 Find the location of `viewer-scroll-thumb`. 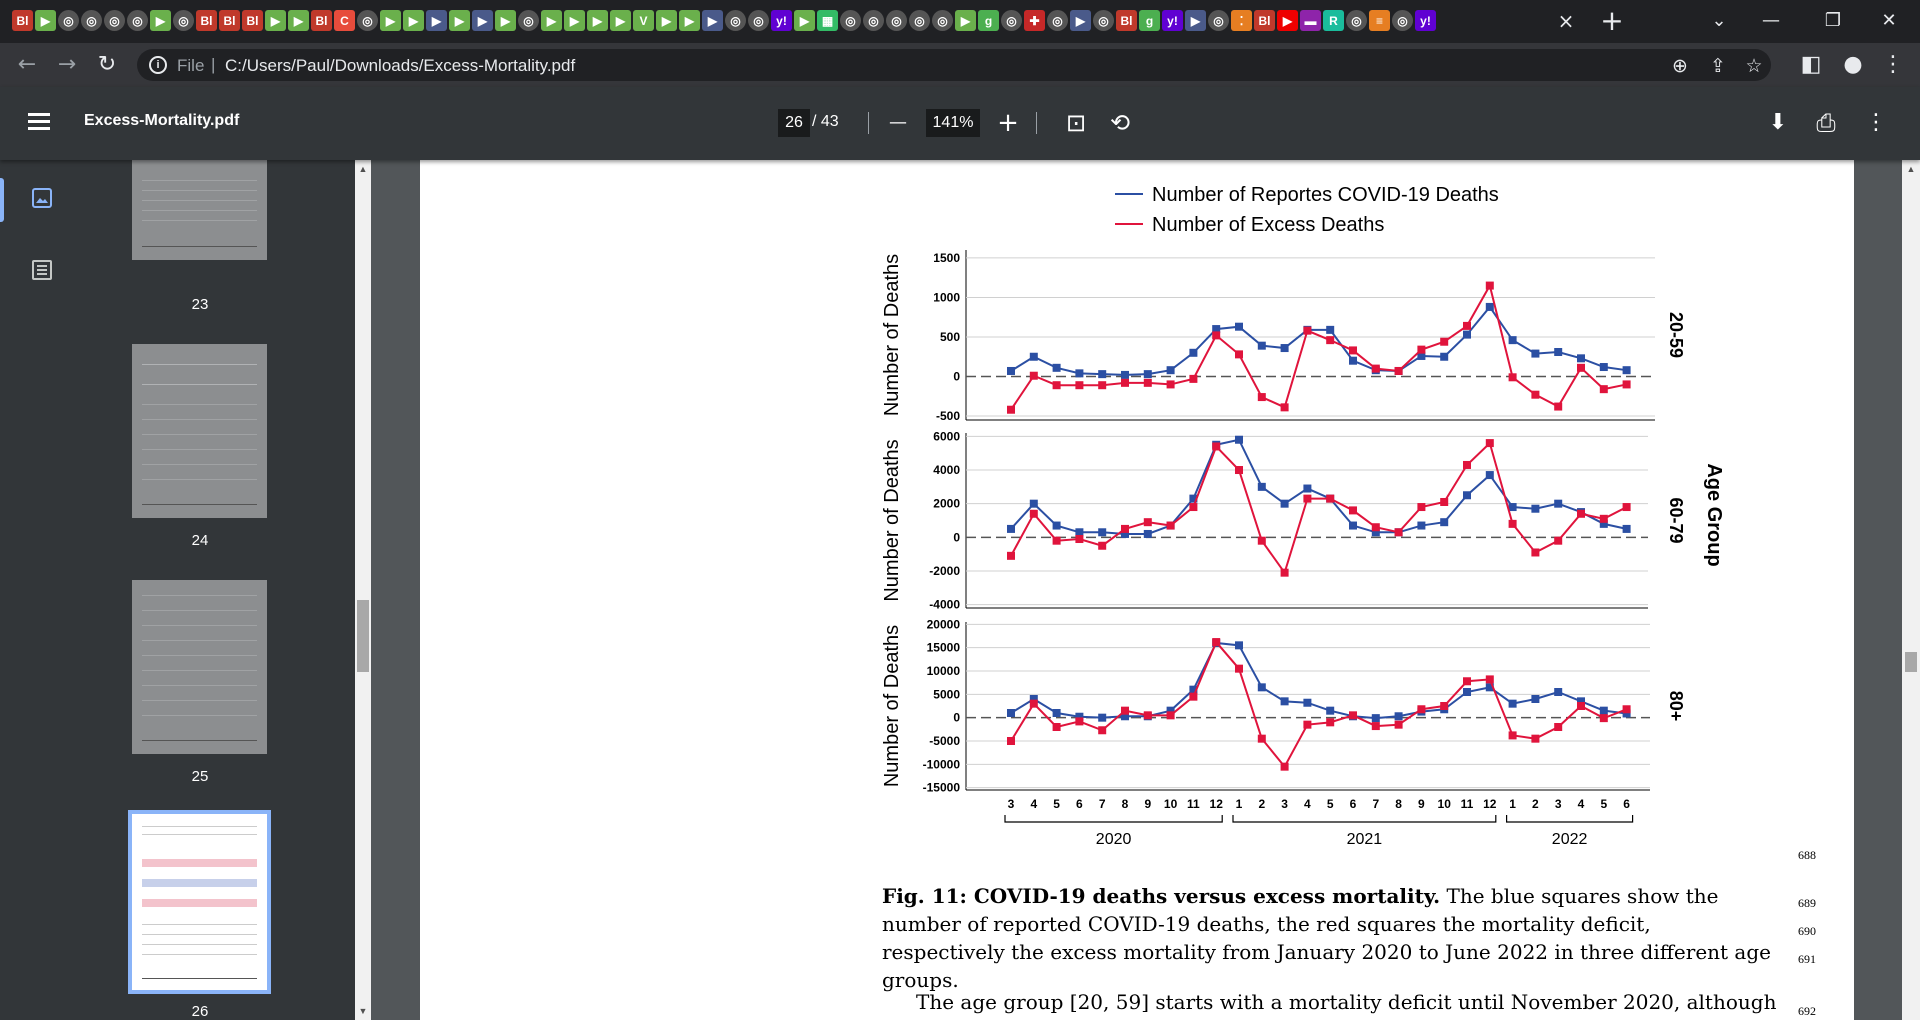

viewer-scroll-thumb is located at coordinates (1911, 662).